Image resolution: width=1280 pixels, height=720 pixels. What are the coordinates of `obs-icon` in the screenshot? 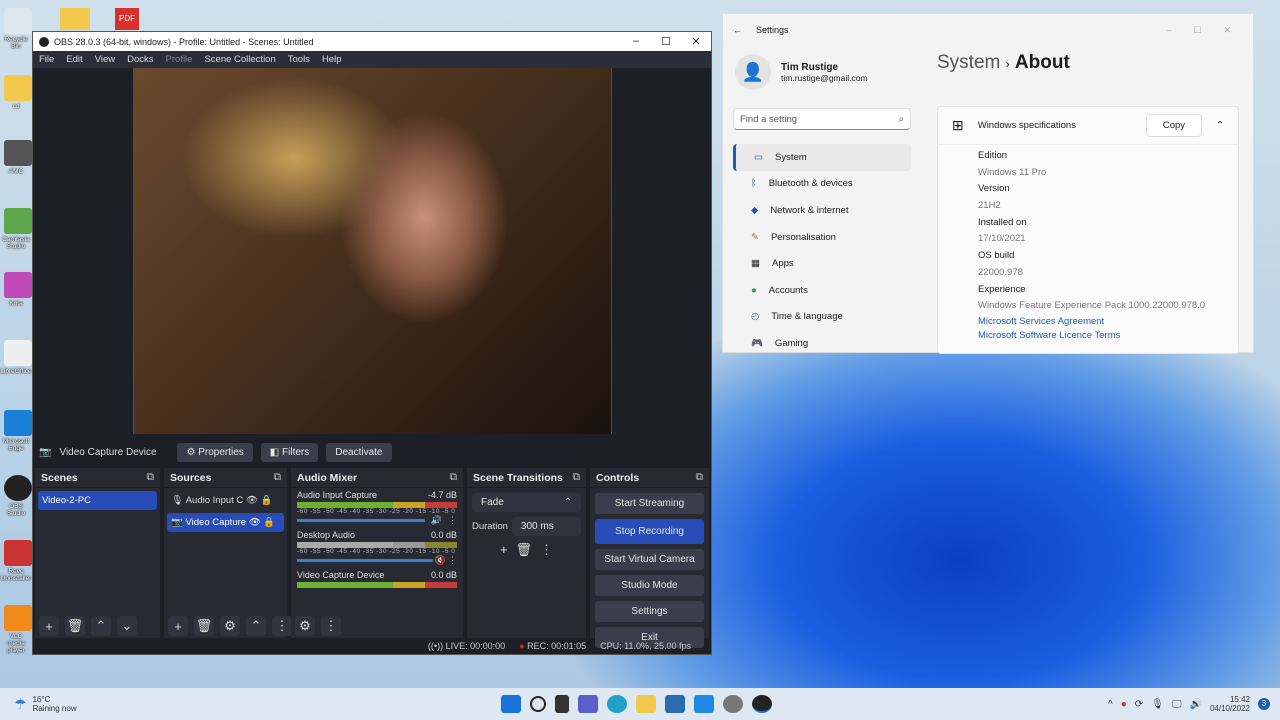 It's located at (18, 488).